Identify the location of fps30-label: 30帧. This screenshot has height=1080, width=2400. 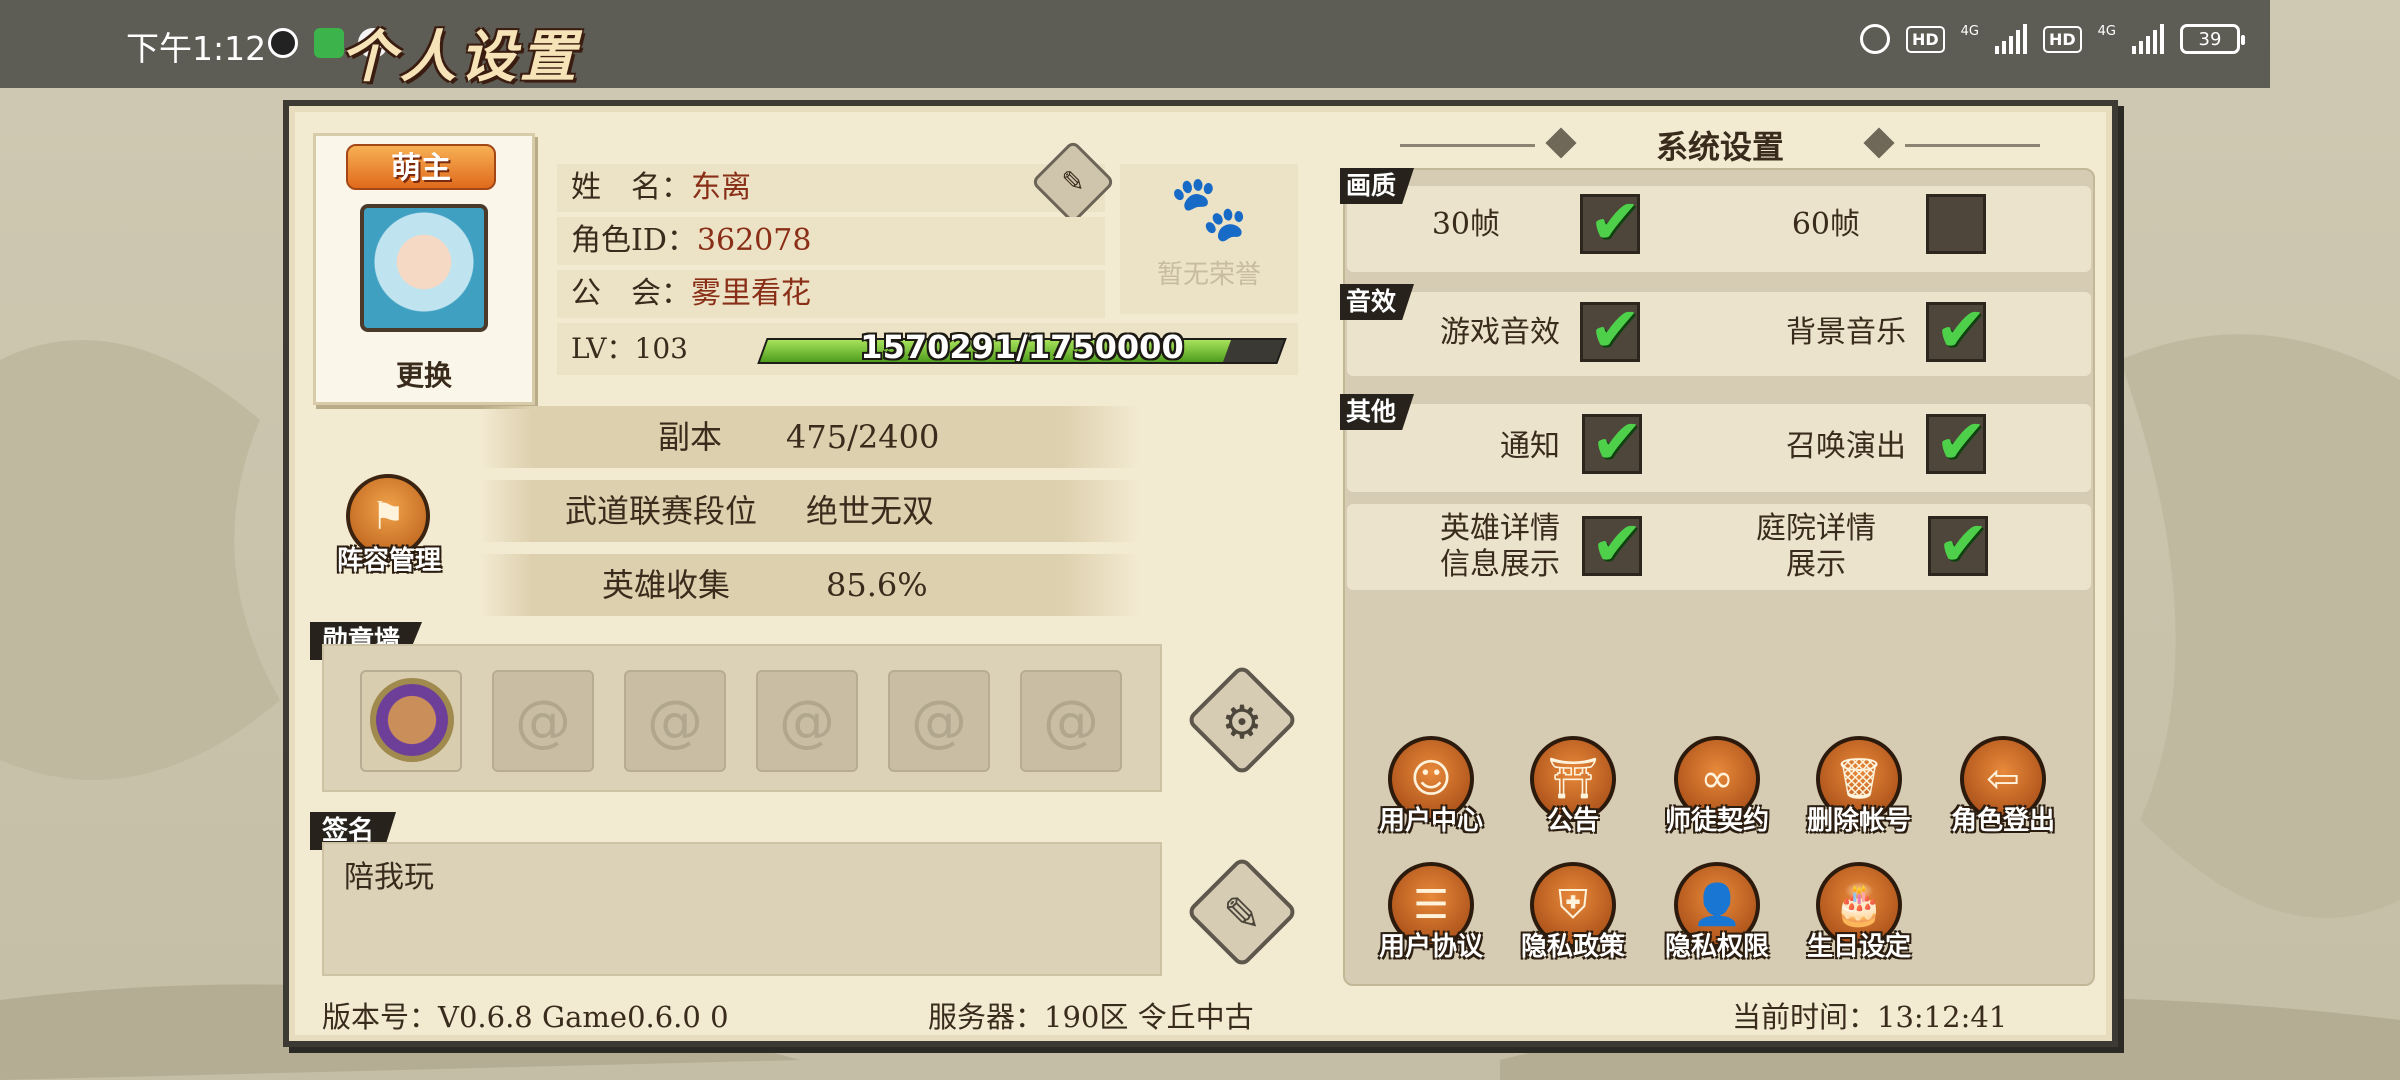
(1465, 224).